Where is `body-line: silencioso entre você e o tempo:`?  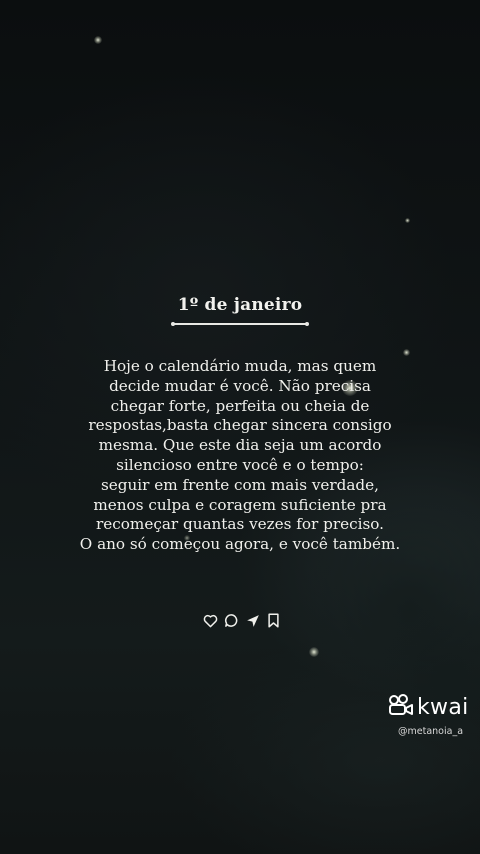 body-line: silencioso entre você e o tempo: is located at coordinates (240, 464).